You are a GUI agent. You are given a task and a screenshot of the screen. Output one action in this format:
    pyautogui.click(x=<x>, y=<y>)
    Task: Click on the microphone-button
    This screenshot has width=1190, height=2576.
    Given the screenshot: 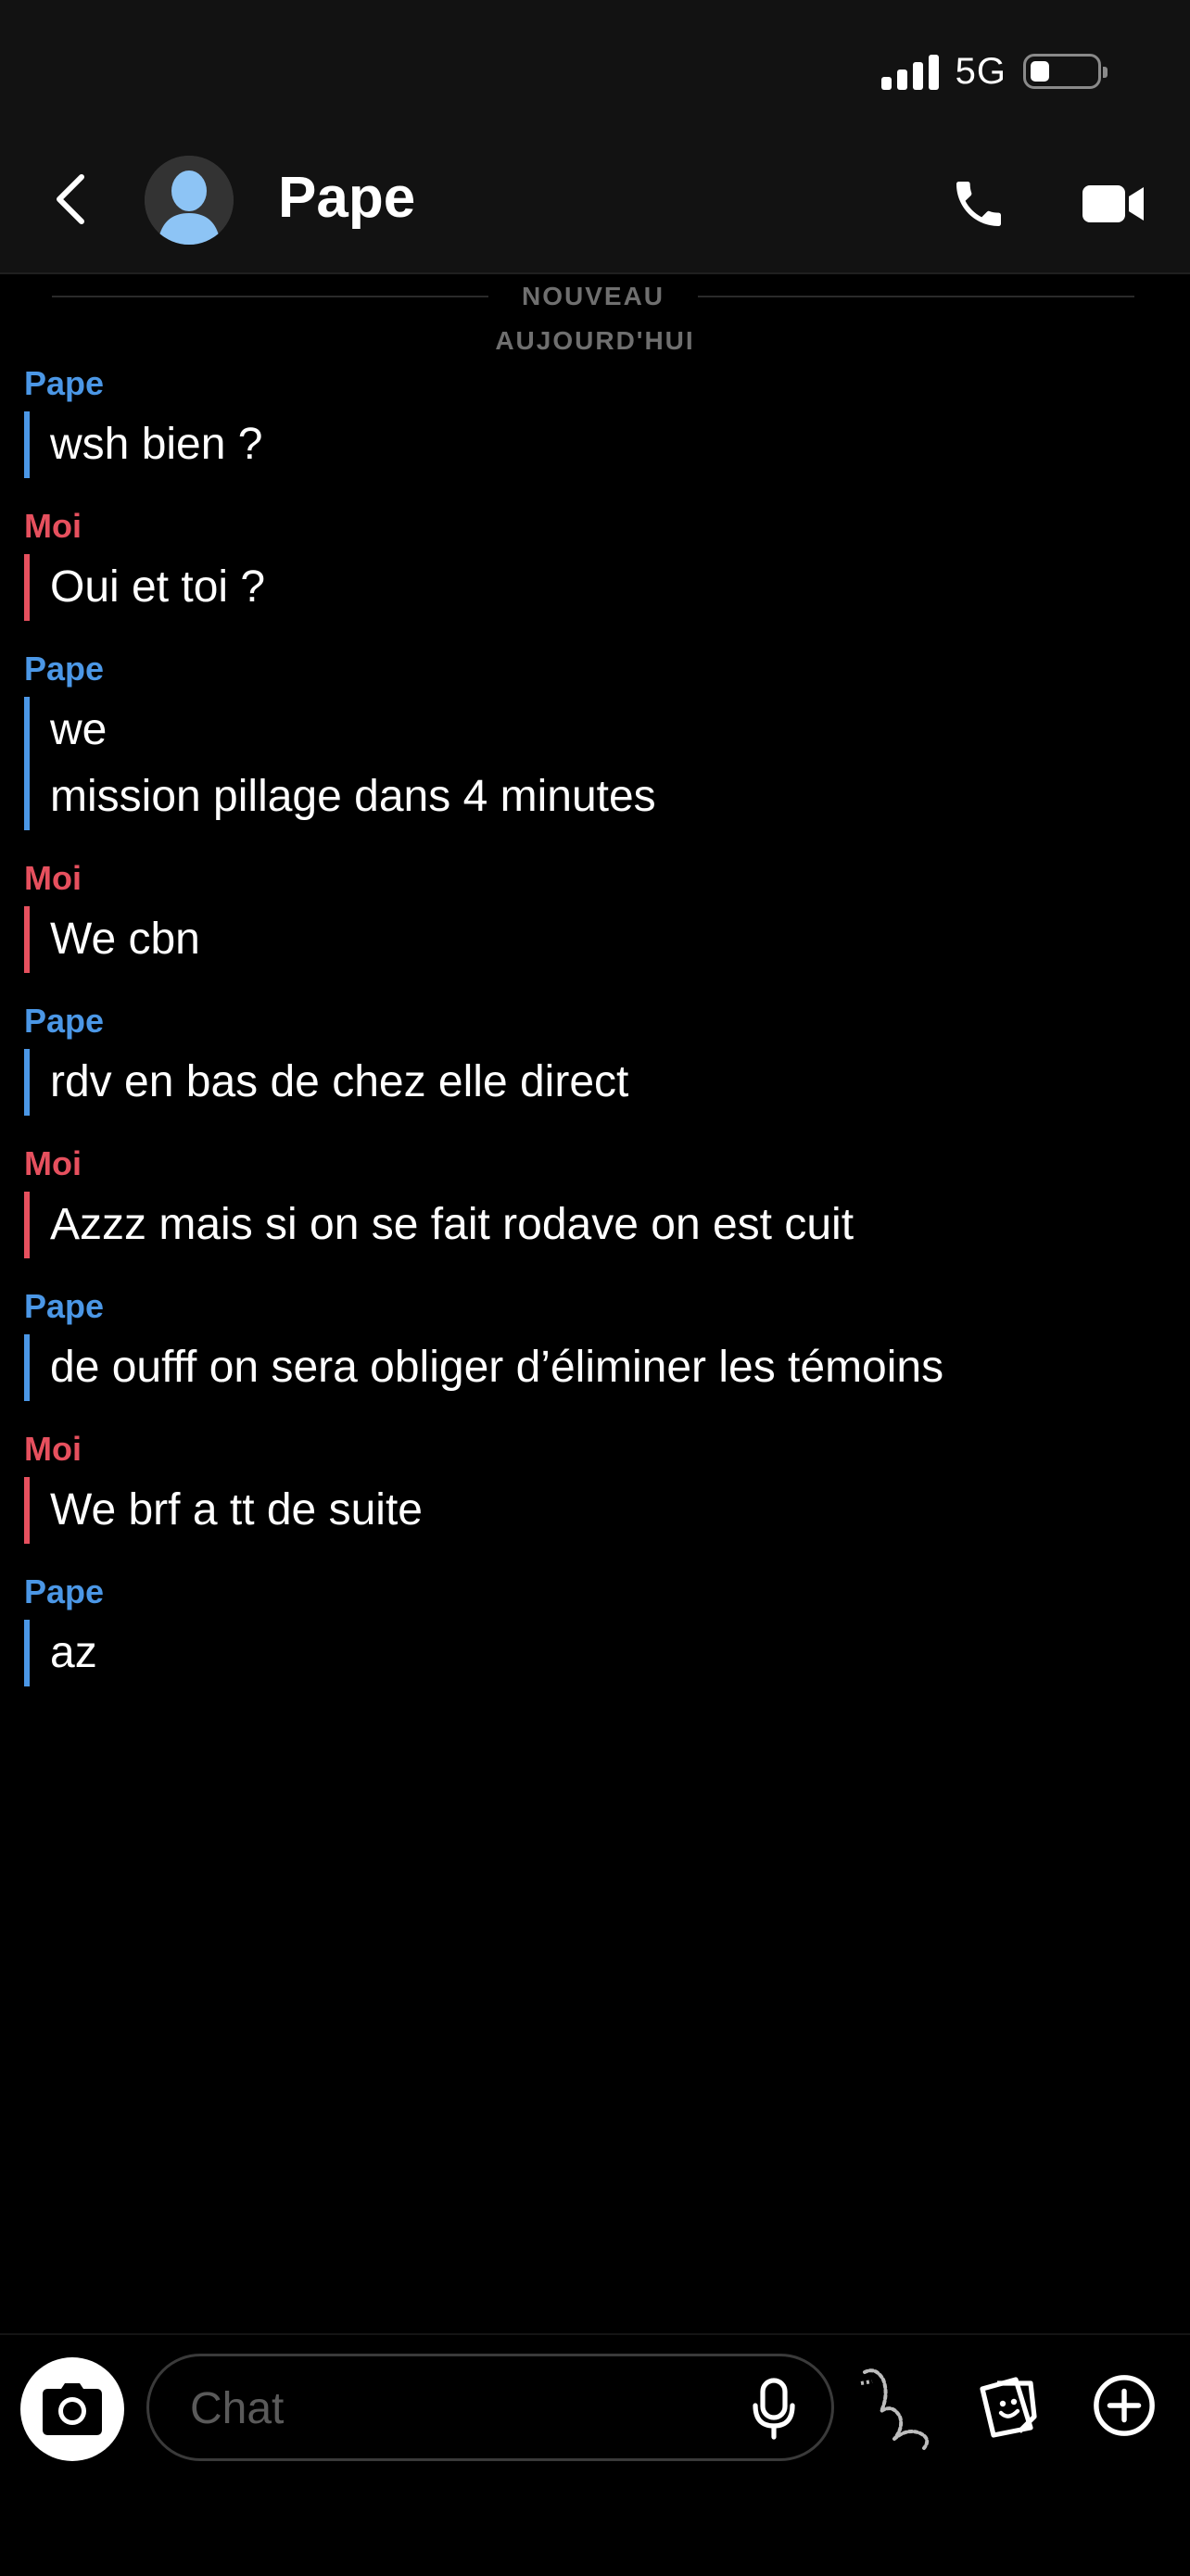 What is the action you would take?
    pyautogui.click(x=774, y=2409)
    